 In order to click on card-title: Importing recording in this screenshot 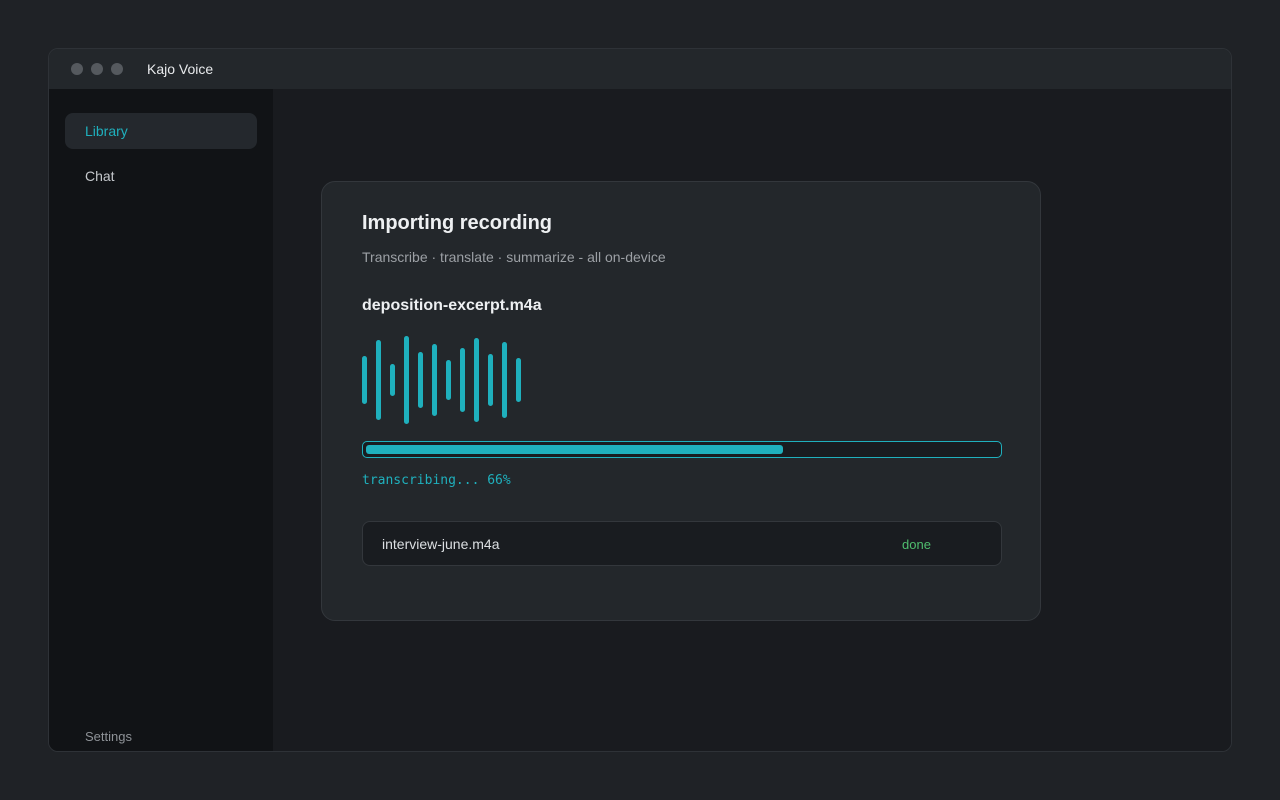, I will do `click(457, 223)`.